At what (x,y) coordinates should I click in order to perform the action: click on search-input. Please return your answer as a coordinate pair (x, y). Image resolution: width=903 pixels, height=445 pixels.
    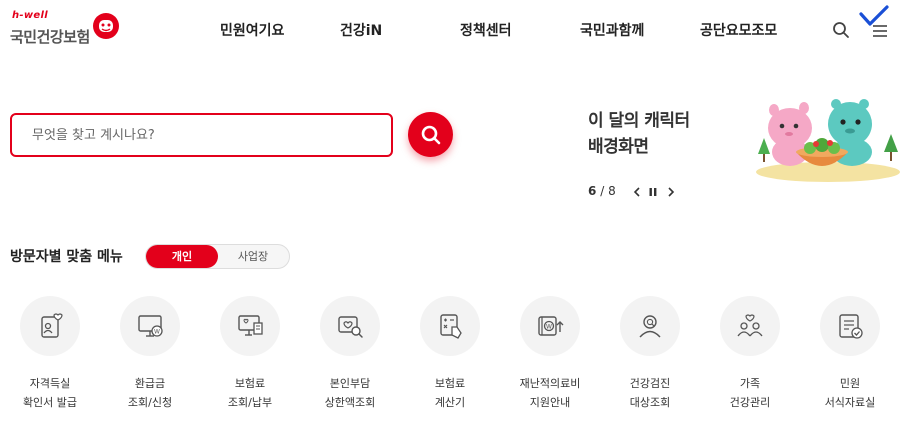
    Looking at the image, I should click on (202, 135).